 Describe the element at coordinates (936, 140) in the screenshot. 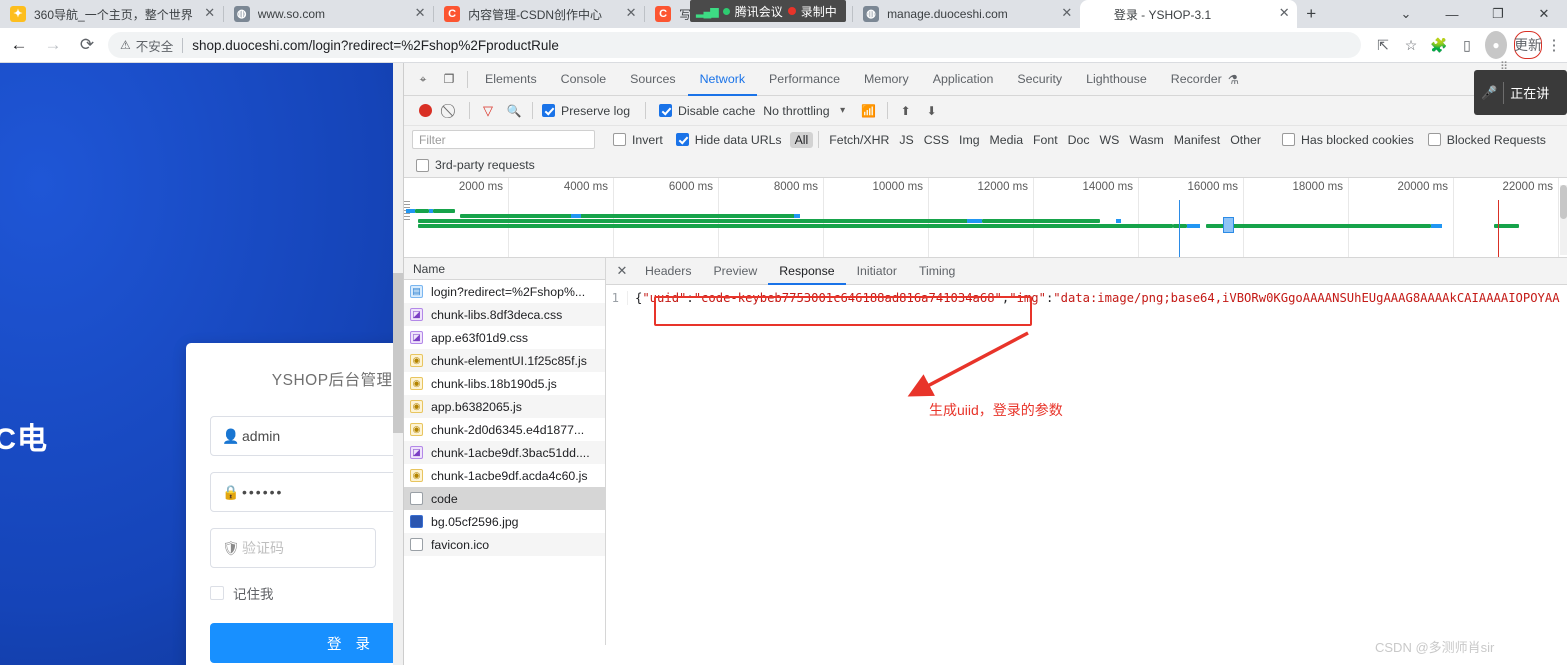

I see `filter-type-css: CSS` at that location.